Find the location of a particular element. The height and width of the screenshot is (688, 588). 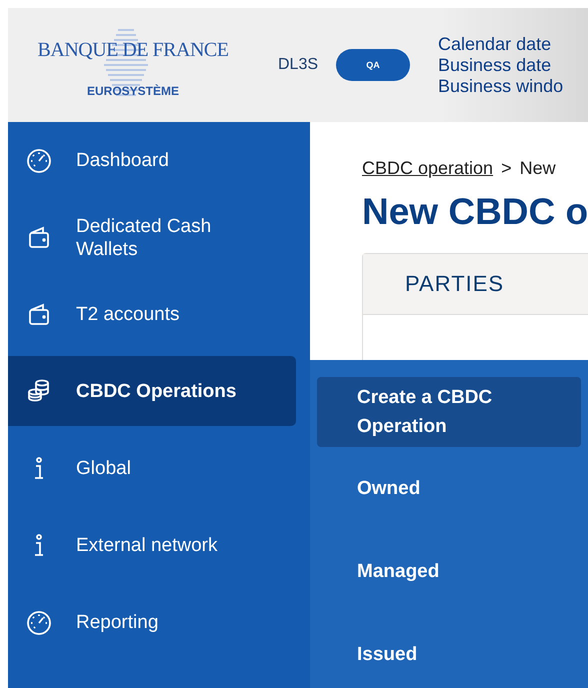

submenu-item: Issued is located at coordinates (449, 650).